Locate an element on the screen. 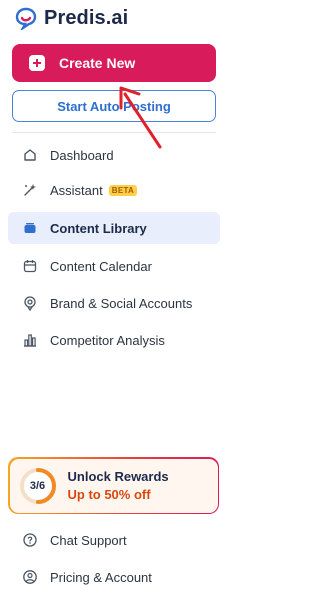 This screenshot has width=320, height=593. brand-header: Predis.ai is located at coordinates (71, 18).